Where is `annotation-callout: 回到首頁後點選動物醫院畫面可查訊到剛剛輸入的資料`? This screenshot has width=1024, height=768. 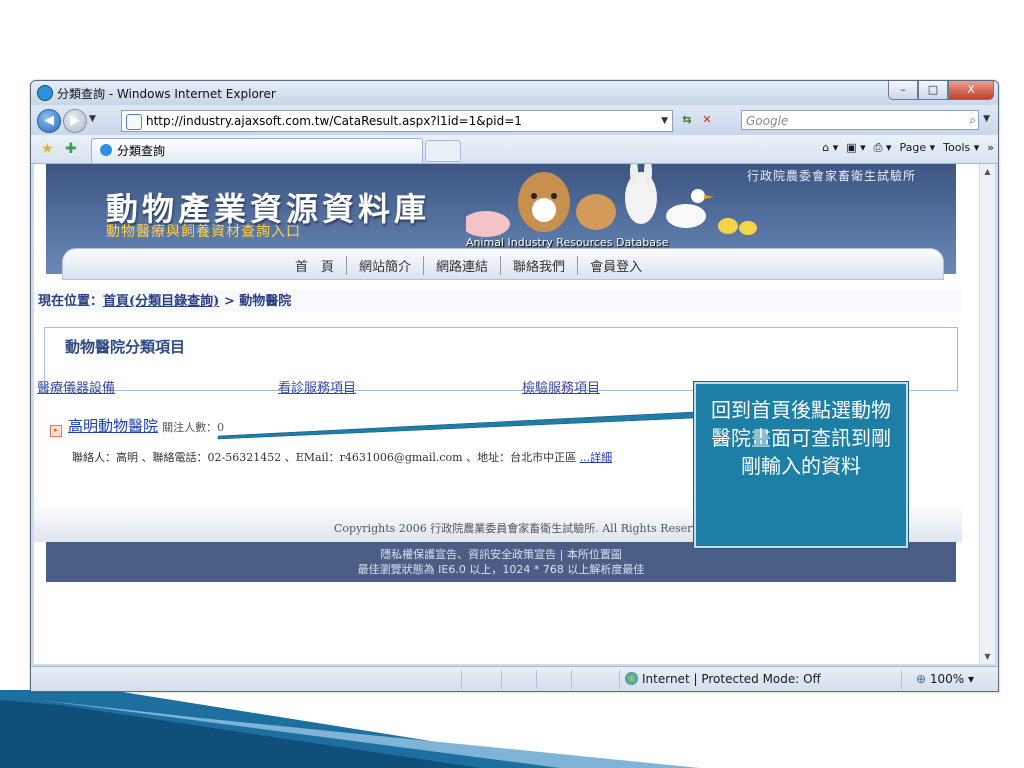
annotation-callout: 回到首頁後點選動物醫院畫面可查訊到剛剛輸入的資料 is located at coordinates (801, 465).